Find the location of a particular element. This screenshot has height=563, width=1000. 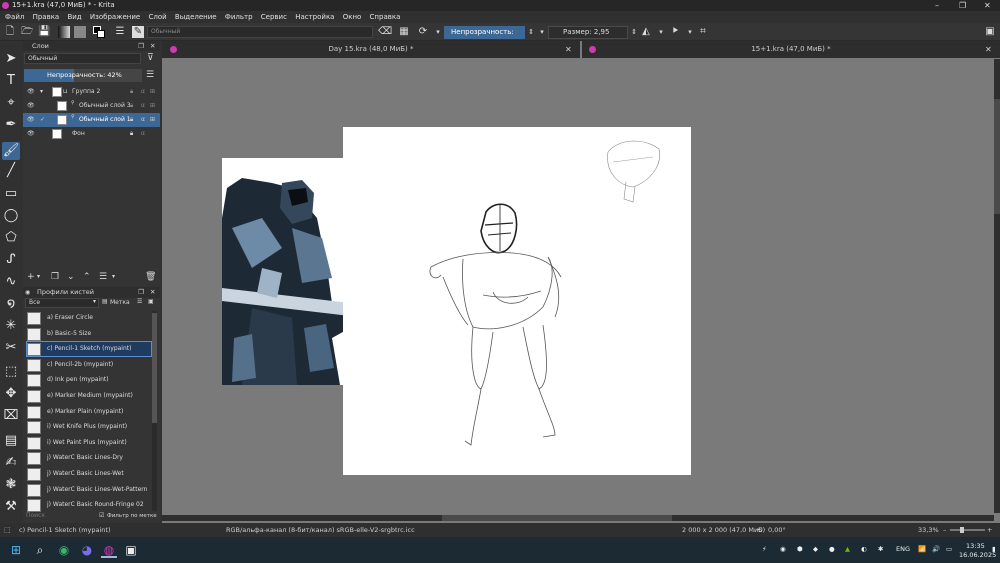

brush-preset-item: i) Wet Knife Plus (mypaint) is located at coordinates (89, 427).